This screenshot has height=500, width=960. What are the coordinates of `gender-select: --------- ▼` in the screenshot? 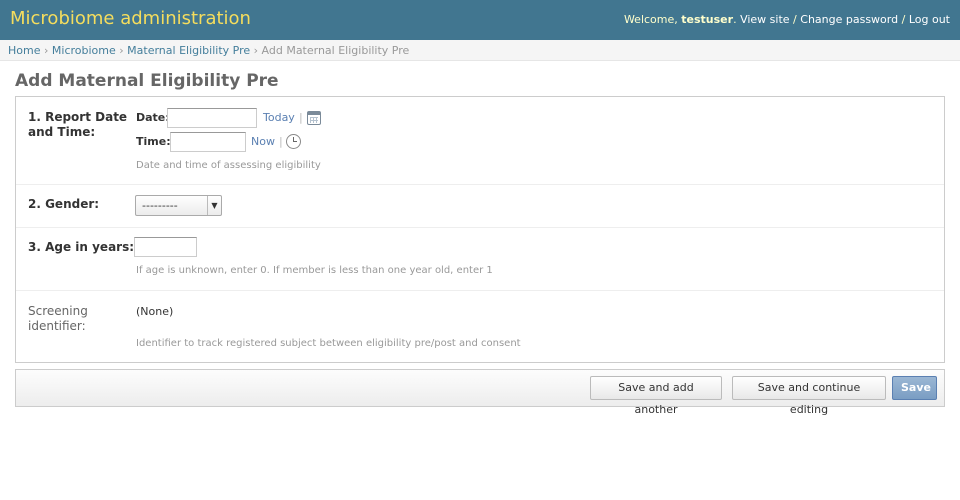 It's located at (178, 205).